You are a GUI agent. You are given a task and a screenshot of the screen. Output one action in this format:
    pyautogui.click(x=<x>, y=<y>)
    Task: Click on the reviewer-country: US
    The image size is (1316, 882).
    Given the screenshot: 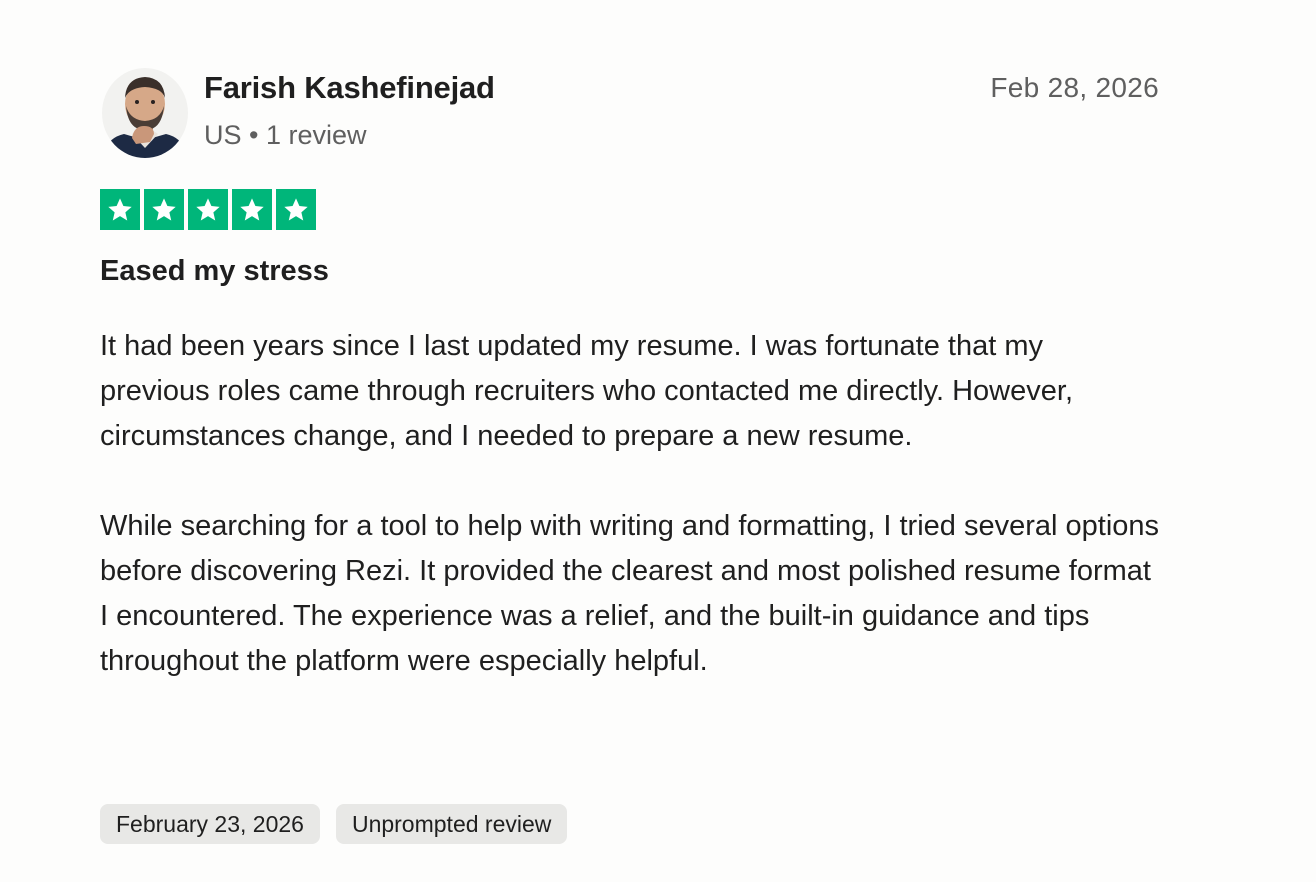 What is the action you would take?
    pyautogui.click(x=223, y=135)
    